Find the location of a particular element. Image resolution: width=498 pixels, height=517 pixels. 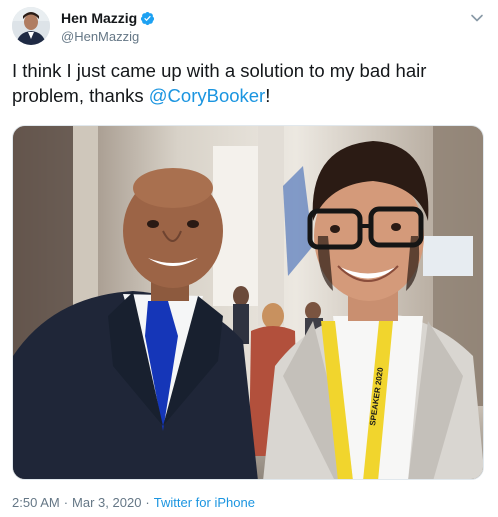

chevron-down-icon is located at coordinates (477, 18).